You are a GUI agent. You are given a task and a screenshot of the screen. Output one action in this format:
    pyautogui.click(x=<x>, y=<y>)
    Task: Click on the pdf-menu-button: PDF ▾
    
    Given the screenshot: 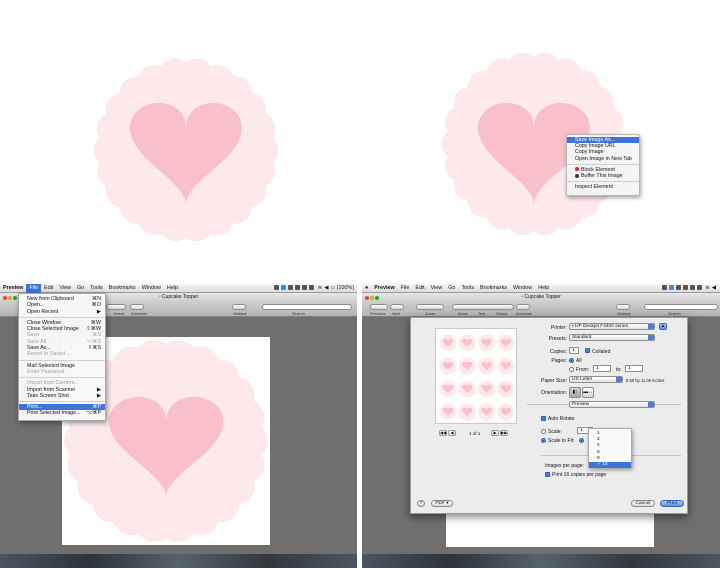 What is the action you would take?
    pyautogui.click(x=442, y=503)
    